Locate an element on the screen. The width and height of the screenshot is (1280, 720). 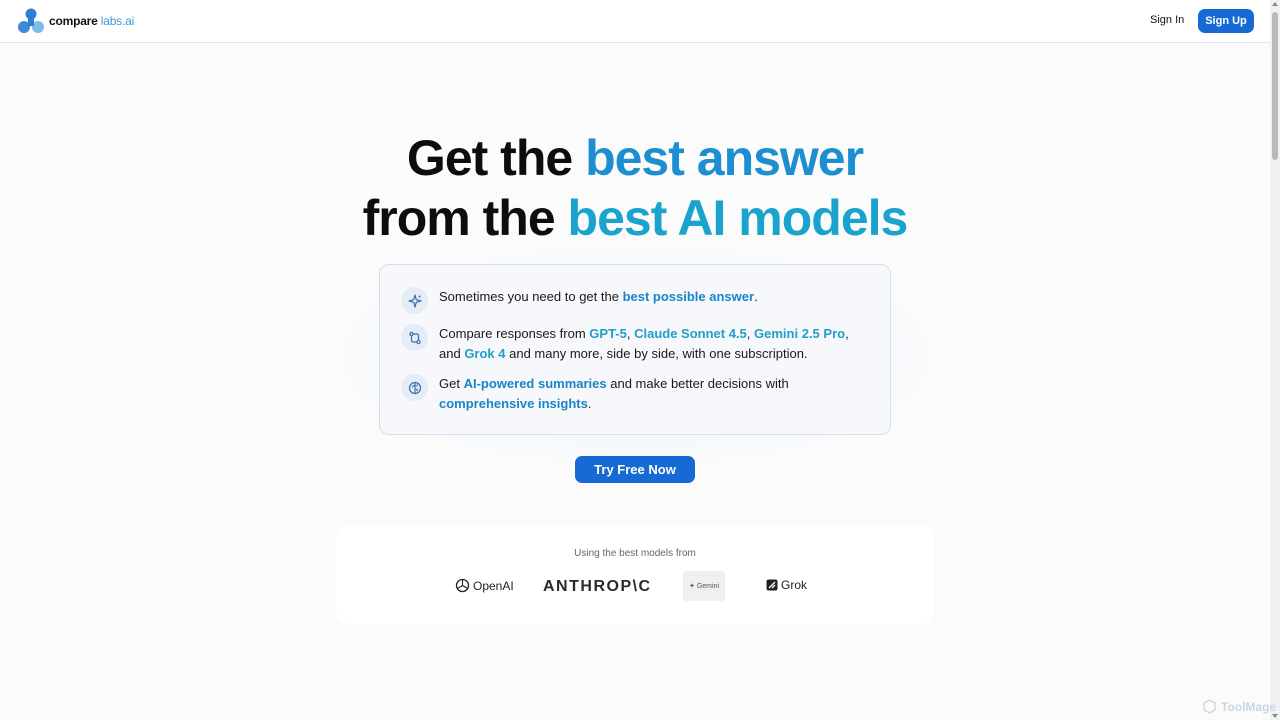
hero-line1-highlight: best answer is located at coordinates (724, 158).